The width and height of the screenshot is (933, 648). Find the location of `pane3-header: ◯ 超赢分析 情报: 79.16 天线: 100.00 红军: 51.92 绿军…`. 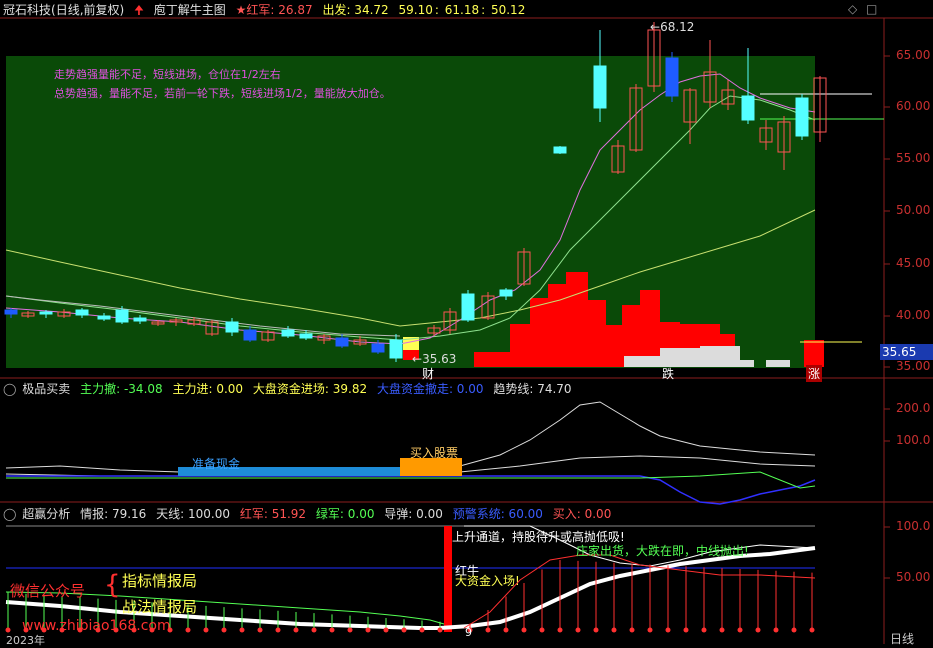

pane3-header: ◯ 超赢分析 情报: 79.16 天线: 100.00 红军: 51.92 绿军… is located at coordinates (307, 514).